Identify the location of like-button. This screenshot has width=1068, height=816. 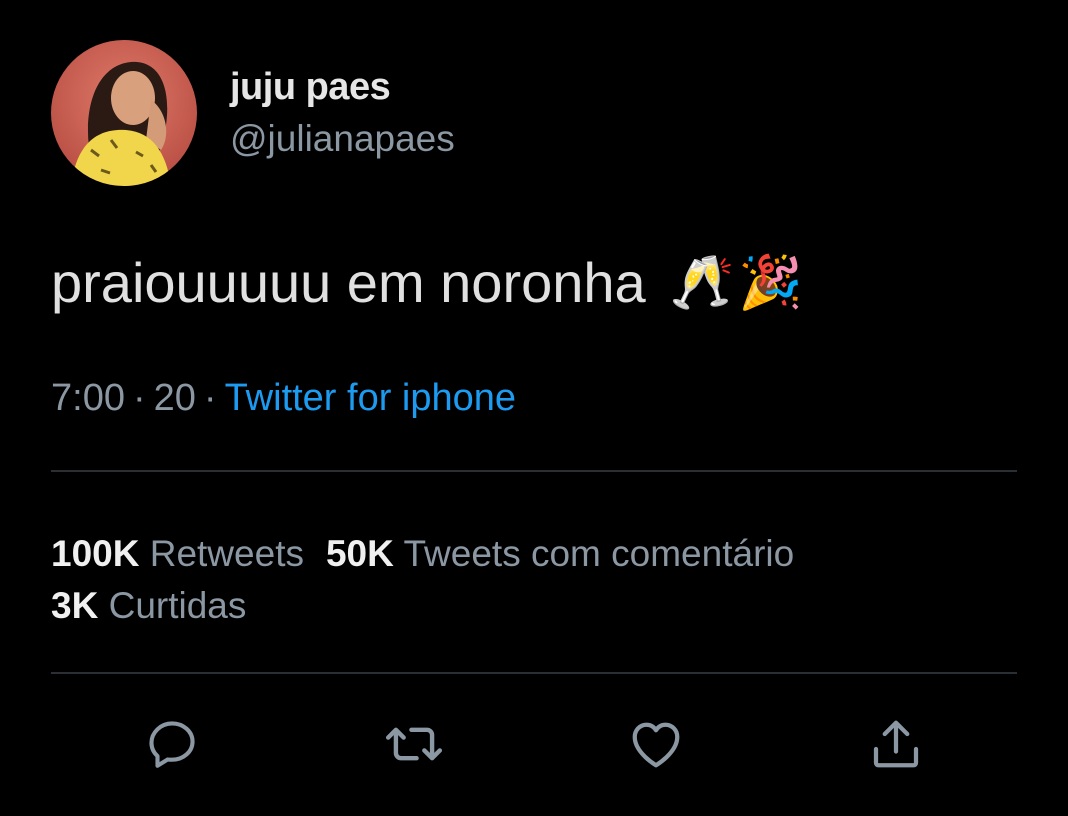
(656, 744).